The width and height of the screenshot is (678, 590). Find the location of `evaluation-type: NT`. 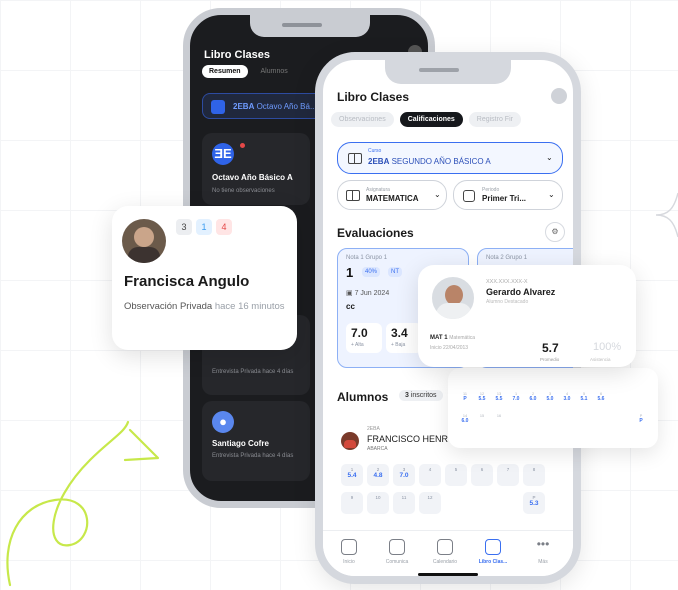

evaluation-type: NT is located at coordinates (395, 272).